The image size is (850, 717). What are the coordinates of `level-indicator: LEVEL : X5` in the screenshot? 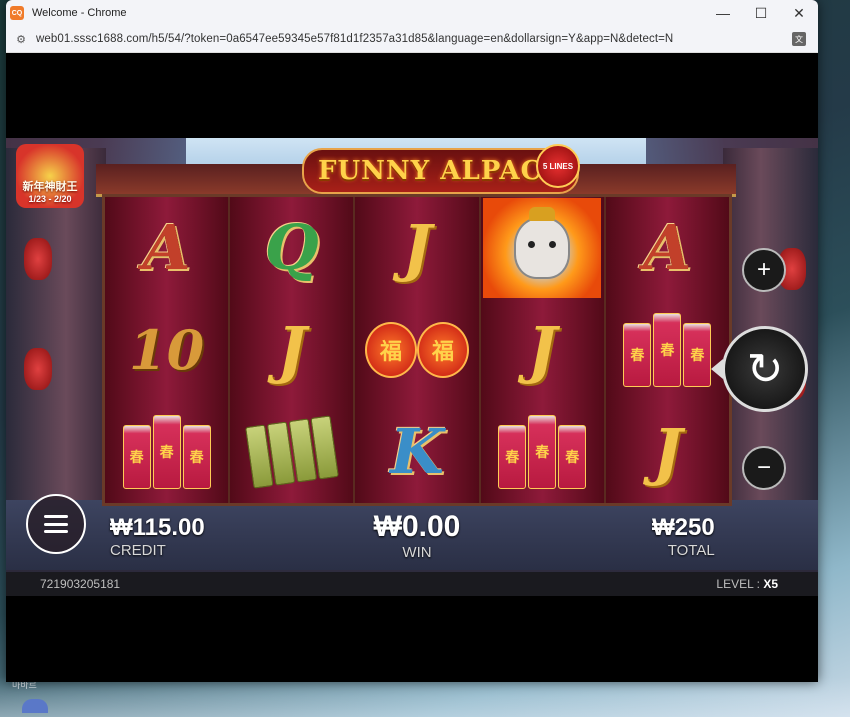 It's located at (747, 584).